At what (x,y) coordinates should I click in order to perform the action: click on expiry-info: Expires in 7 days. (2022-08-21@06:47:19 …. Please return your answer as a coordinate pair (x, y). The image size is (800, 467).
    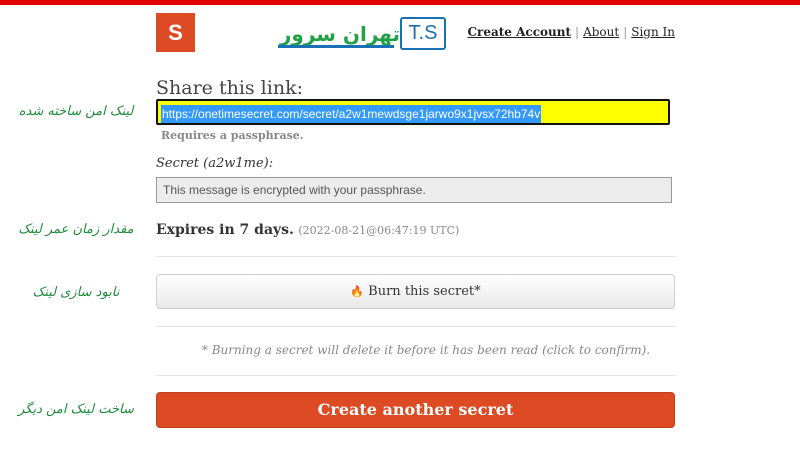
    Looking at the image, I should click on (307, 230).